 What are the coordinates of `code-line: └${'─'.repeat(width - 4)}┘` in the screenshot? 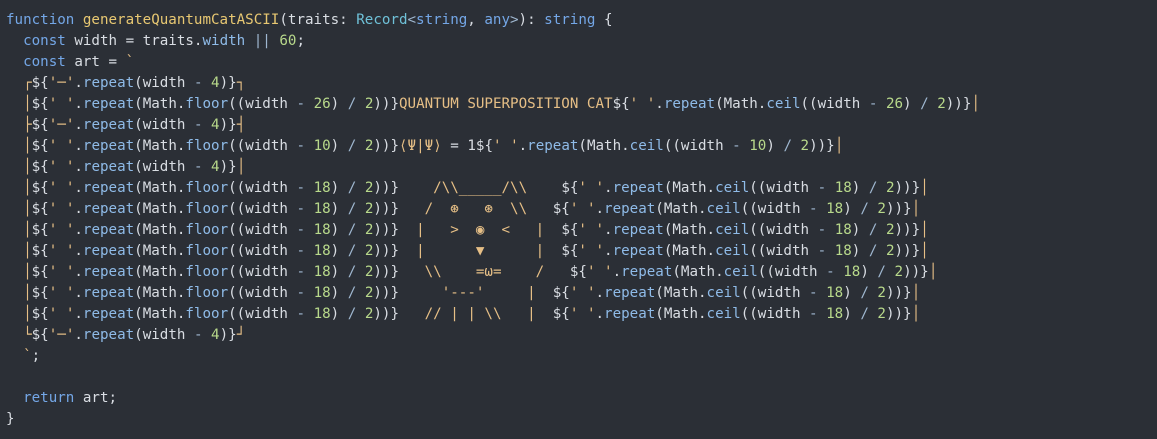 It's located at (581, 335).